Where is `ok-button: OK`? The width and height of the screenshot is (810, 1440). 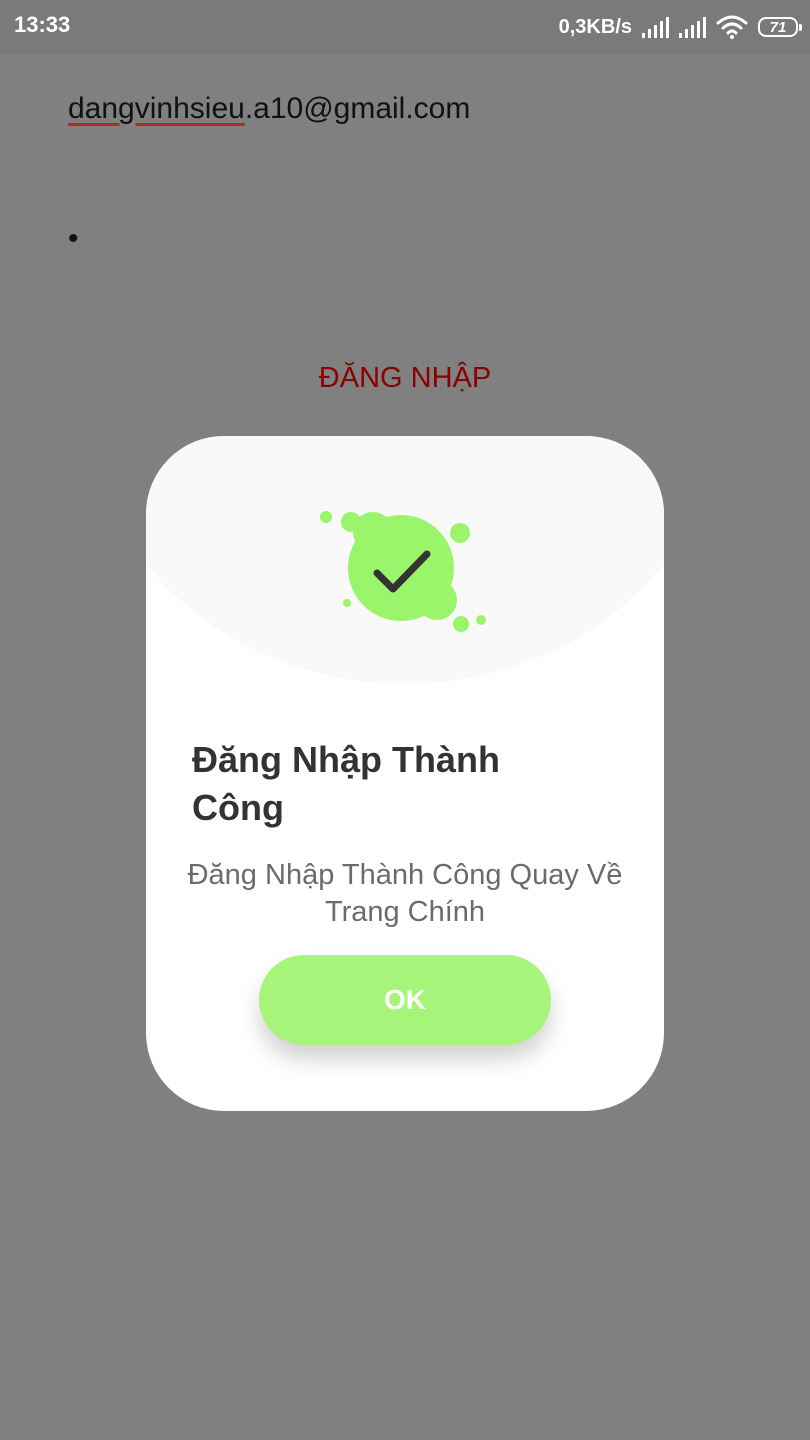 ok-button: OK is located at coordinates (405, 1000).